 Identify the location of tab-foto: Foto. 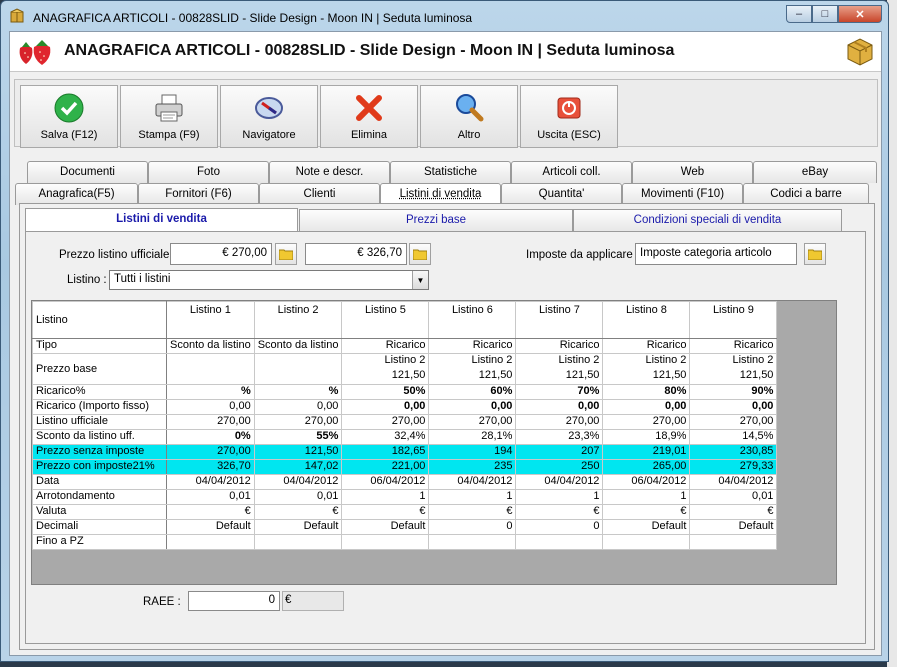
(208, 172).